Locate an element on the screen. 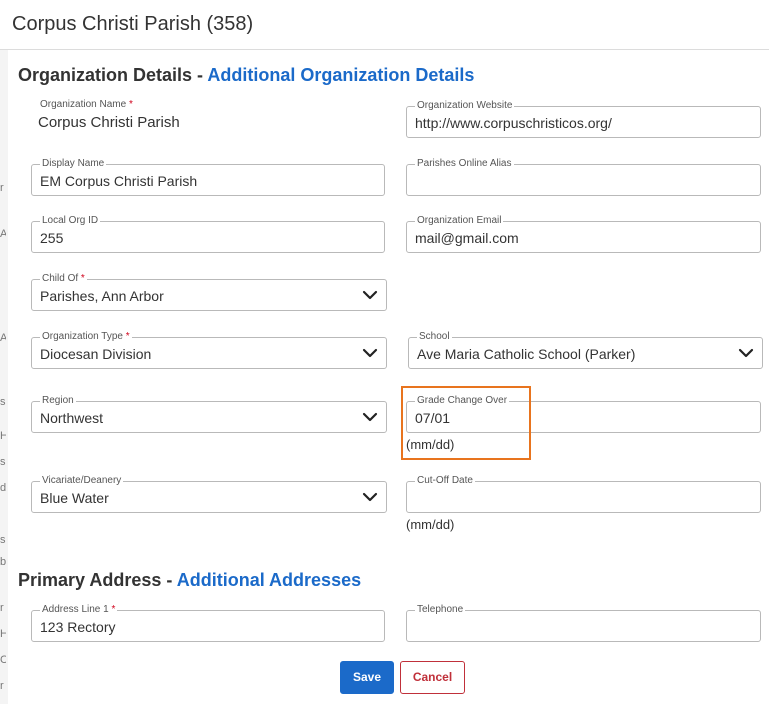 The image size is (769, 704). section-title-address: Primary Address - Additional Addresses is located at coordinates (189, 580).